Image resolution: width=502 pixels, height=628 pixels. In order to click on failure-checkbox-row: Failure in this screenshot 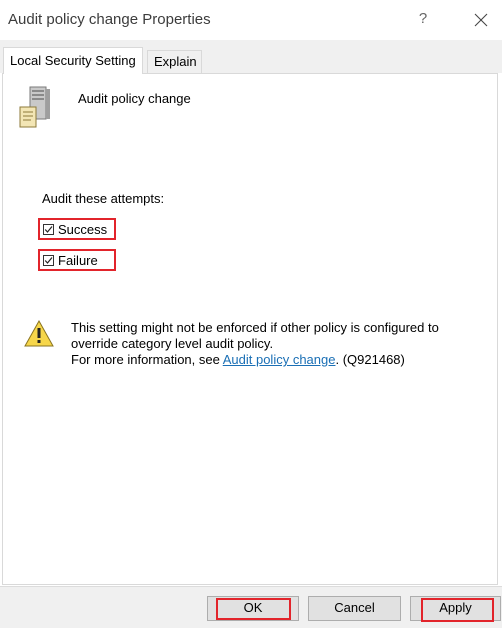, I will do `click(77, 260)`.